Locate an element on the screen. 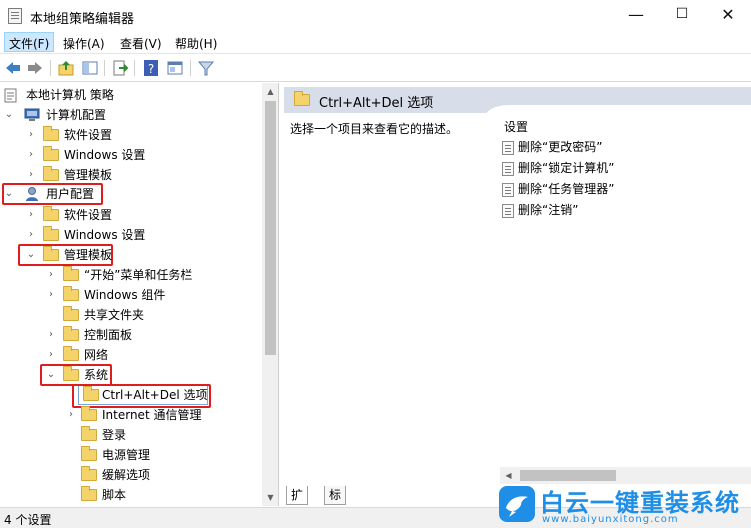  setting-item: 删除“更改密码” is located at coordinates (552, 147).